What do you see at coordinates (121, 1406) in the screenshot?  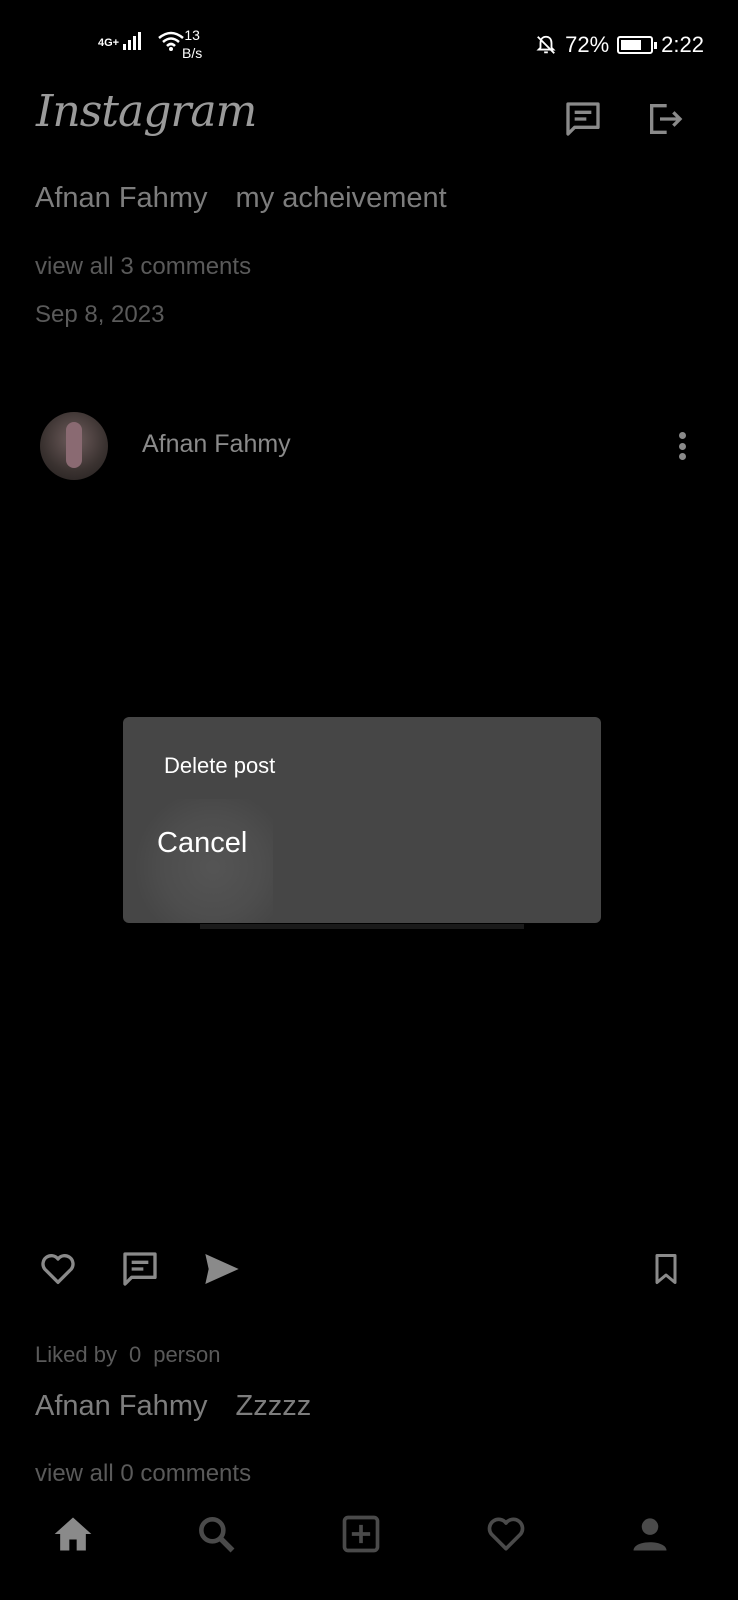 I see `caption-author: Afnan Fahmy` at bounding box center [121, 1406].